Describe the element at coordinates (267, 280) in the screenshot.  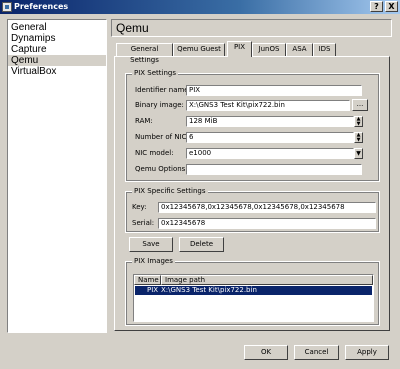
I see `column-header-image-path: Image path` at that location.